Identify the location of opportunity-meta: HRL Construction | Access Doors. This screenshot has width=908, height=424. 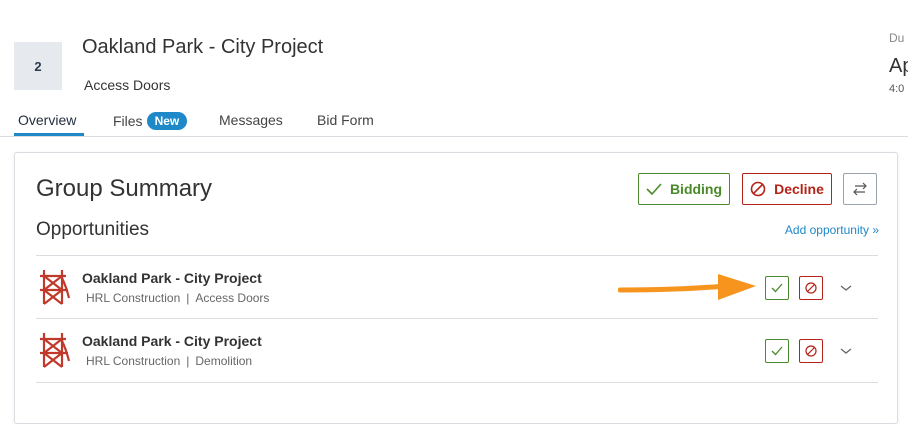
(177, 298).